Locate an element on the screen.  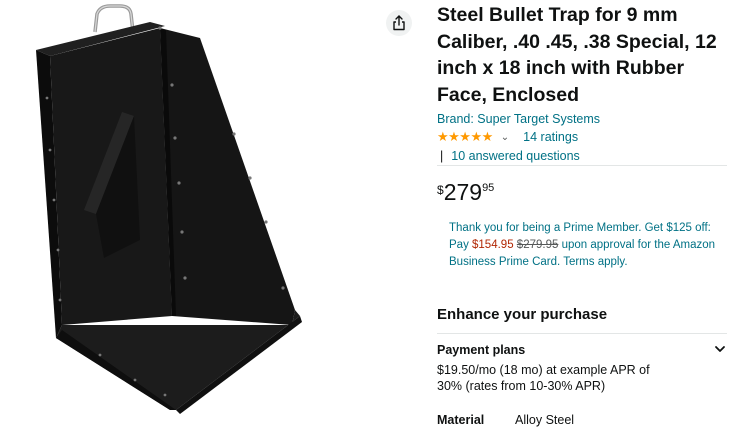
spec-row-material: Material Alloy Steel is located at coordinates (582, 420).